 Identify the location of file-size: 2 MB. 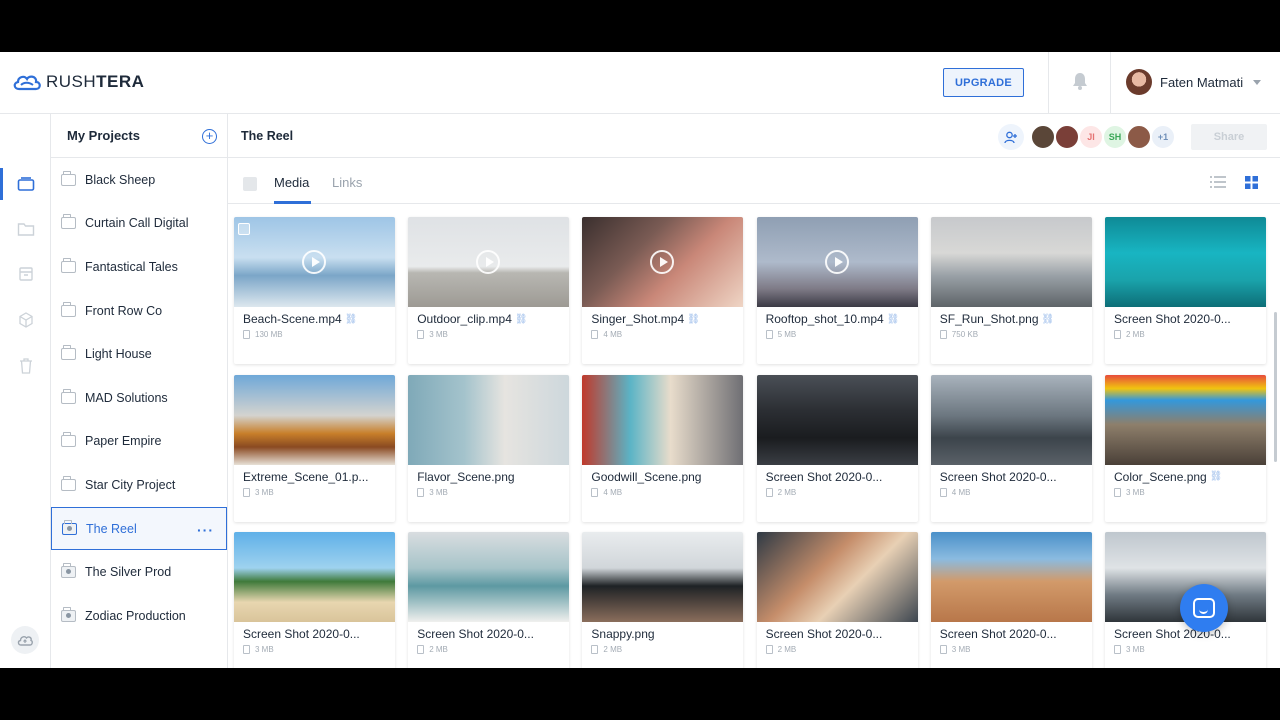
(613, 649).